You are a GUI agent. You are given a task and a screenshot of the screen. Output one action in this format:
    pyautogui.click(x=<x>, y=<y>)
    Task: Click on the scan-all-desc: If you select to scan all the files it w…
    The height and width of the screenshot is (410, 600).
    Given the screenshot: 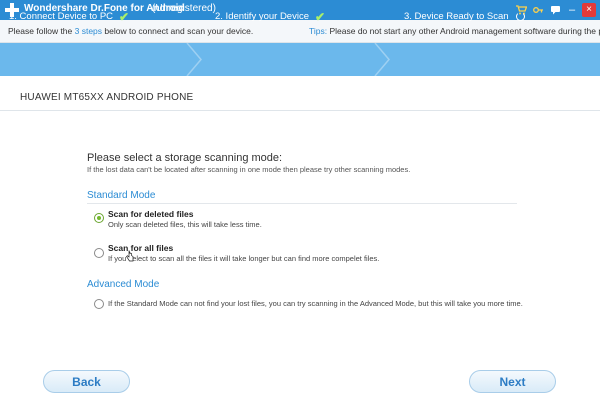 What is the action you would take?
    pyautogui.click(x=244, y=258)
    